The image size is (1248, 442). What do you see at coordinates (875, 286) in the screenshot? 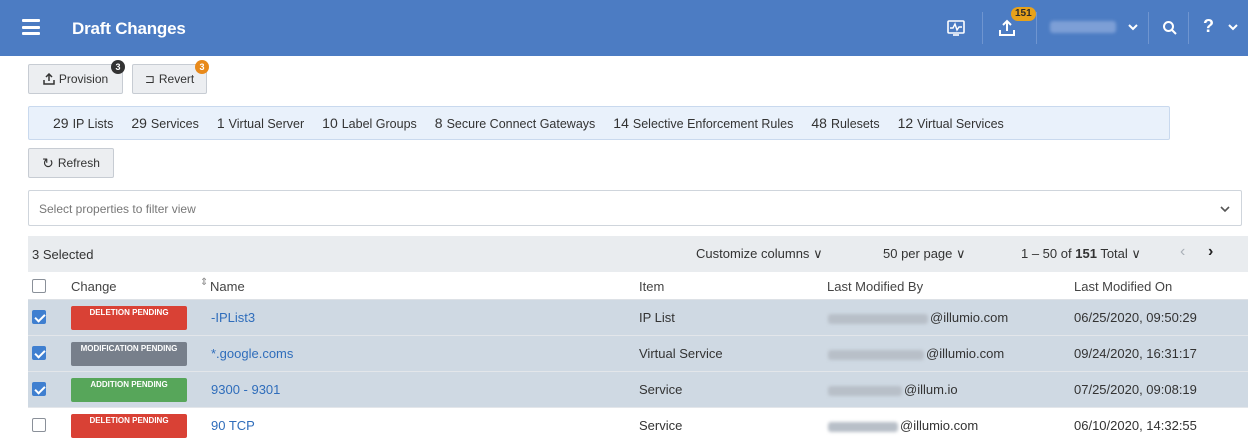
I see `column-last-modified-by: Last Modified By` at bounding box center [875, 286].